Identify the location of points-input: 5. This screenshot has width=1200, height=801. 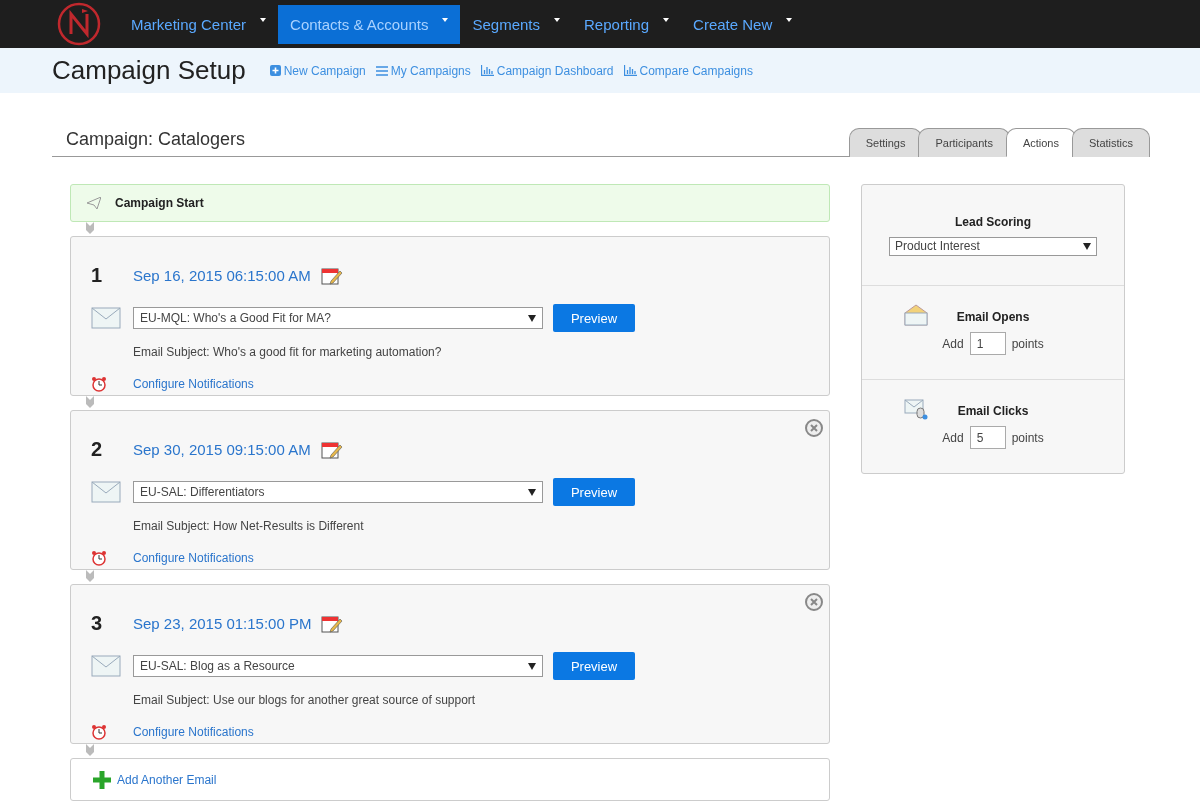
(987, 437).